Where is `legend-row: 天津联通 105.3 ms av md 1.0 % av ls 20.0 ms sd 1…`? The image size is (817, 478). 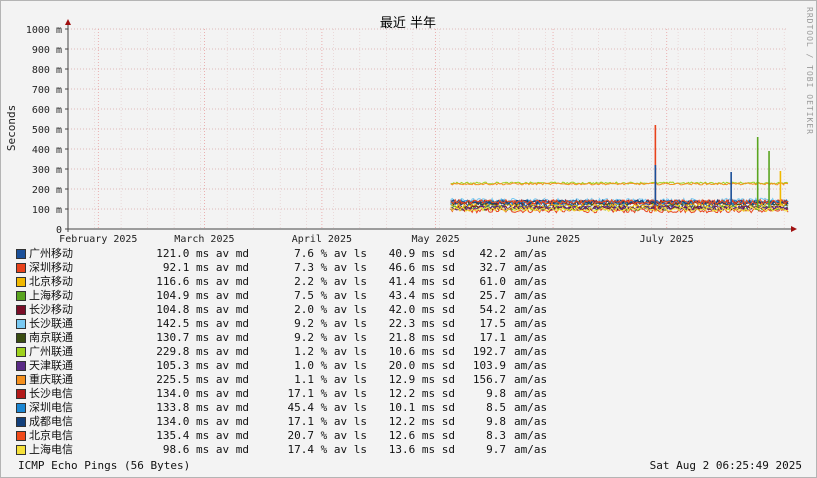
legend-row: 天津联通 105.3 ms av md 1.0 % av ls 20.0 ms sd 1… is located at coordinates (295, 366).